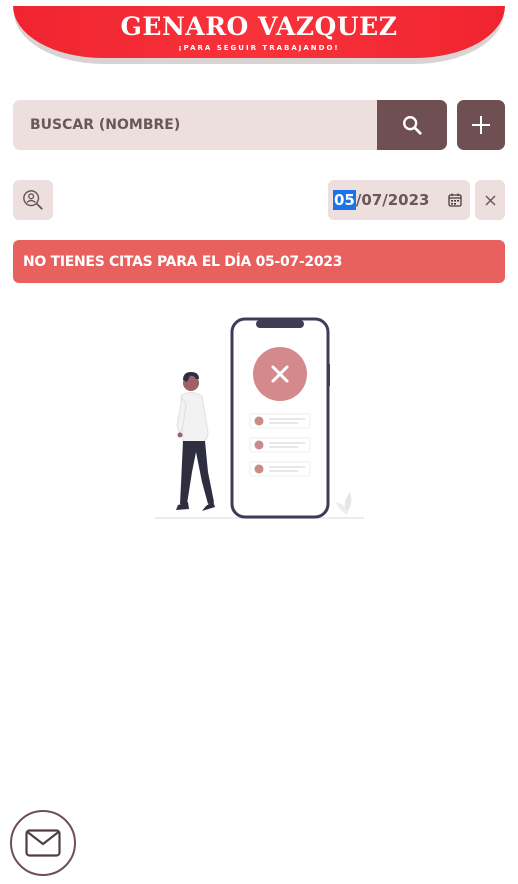 The image size is (518, 884). I want to click on search-input, so click(195, 125).